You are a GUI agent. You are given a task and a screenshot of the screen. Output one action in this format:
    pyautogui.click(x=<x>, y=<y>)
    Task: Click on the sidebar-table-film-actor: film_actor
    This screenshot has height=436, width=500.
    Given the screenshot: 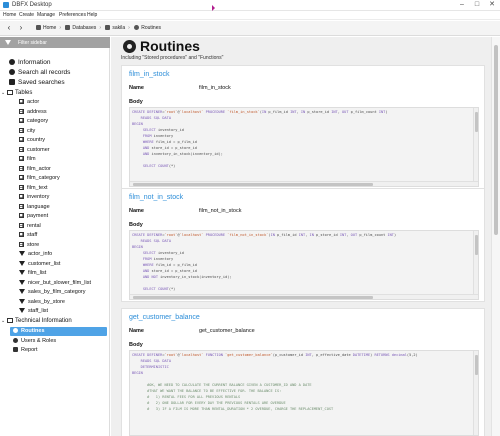 What is the action you would take?
    pyautogui.click(x=35, y=168)
    